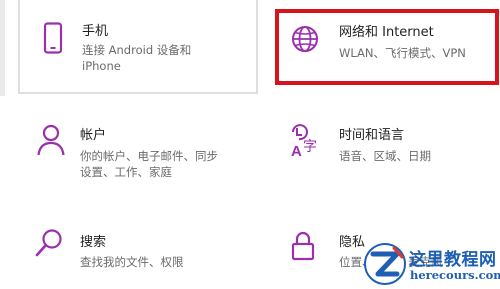 This screenshot has width=500, height=289. I want to click on tile-title: 时间和语言, so click(372, 135).